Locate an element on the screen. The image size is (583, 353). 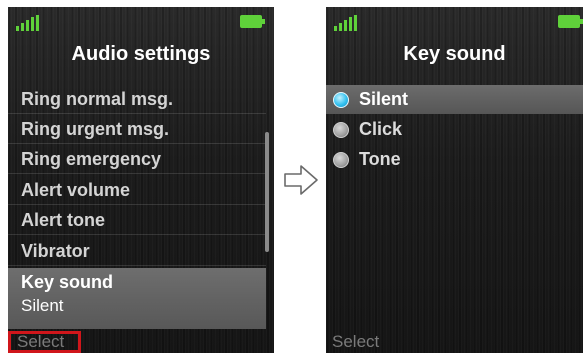
option-click: Click is located at coordinates (454, 129).